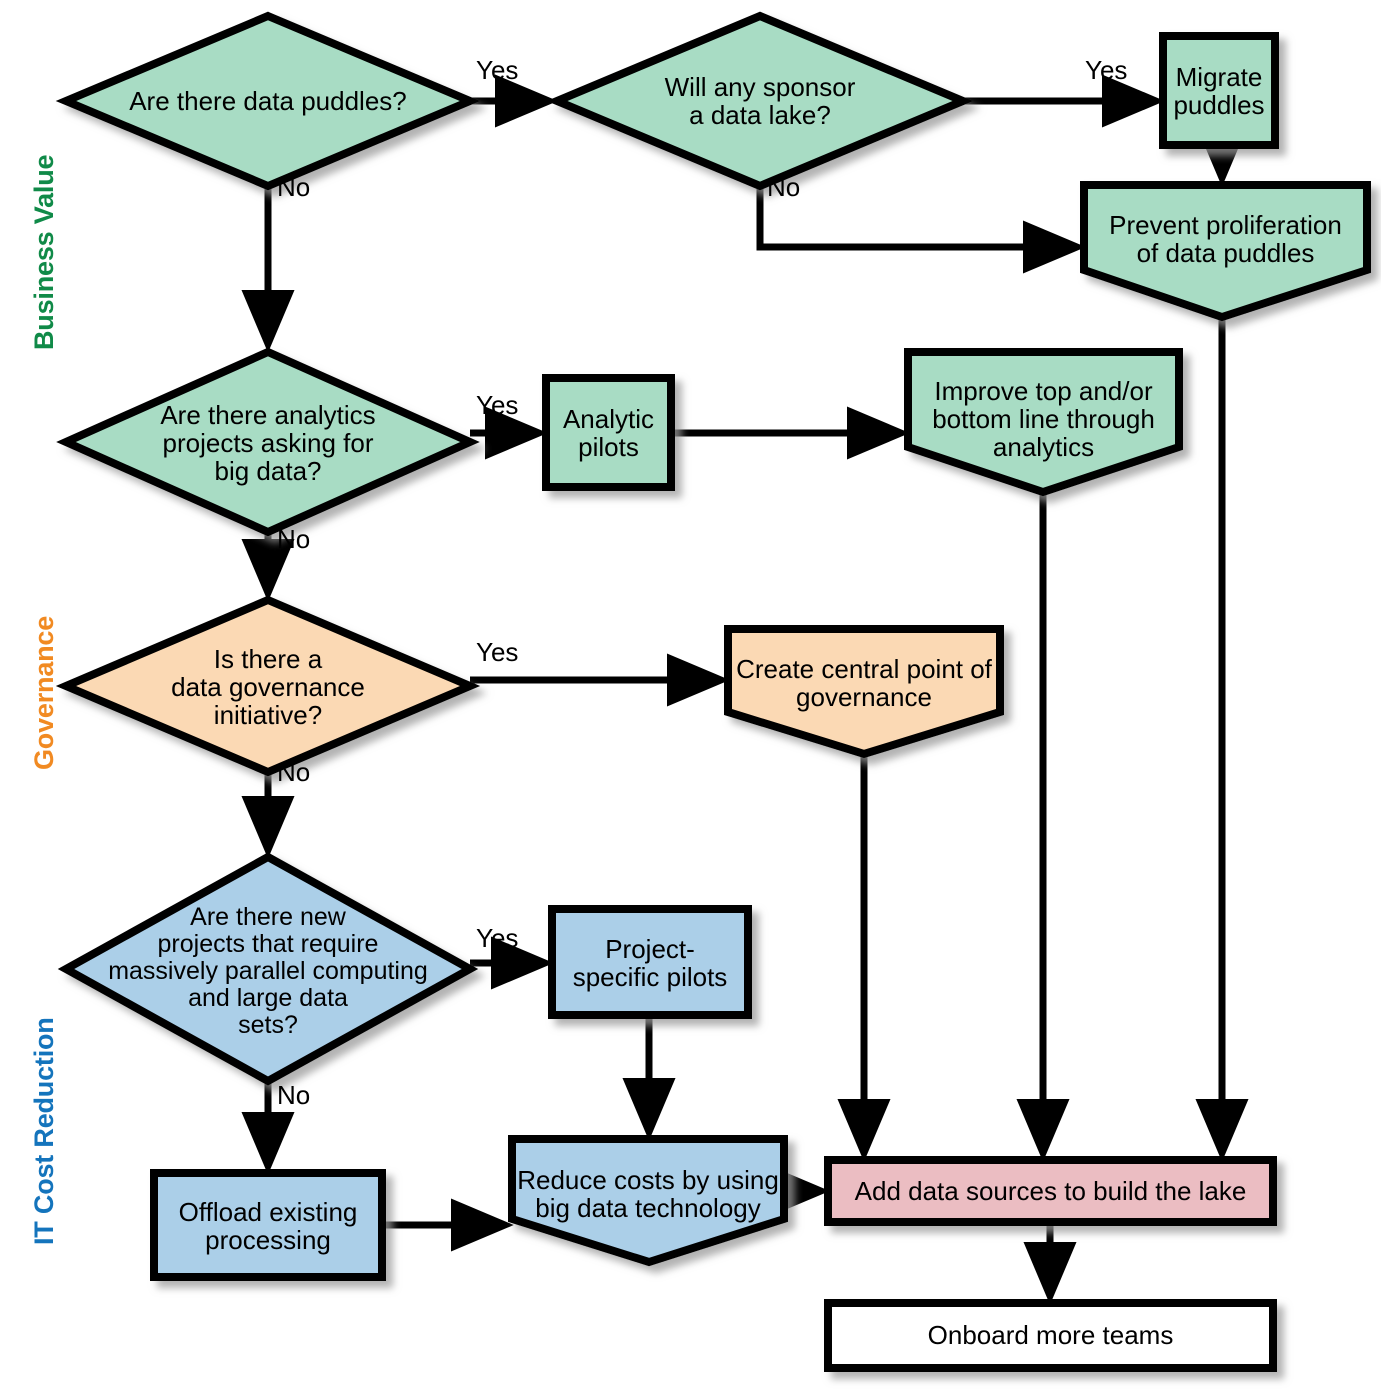 This screenshot has width=1381, height=1393. Describe the element at coordinates (864, 692) in the screenshot. I see `node-create-central-point-of-governance` at that location.